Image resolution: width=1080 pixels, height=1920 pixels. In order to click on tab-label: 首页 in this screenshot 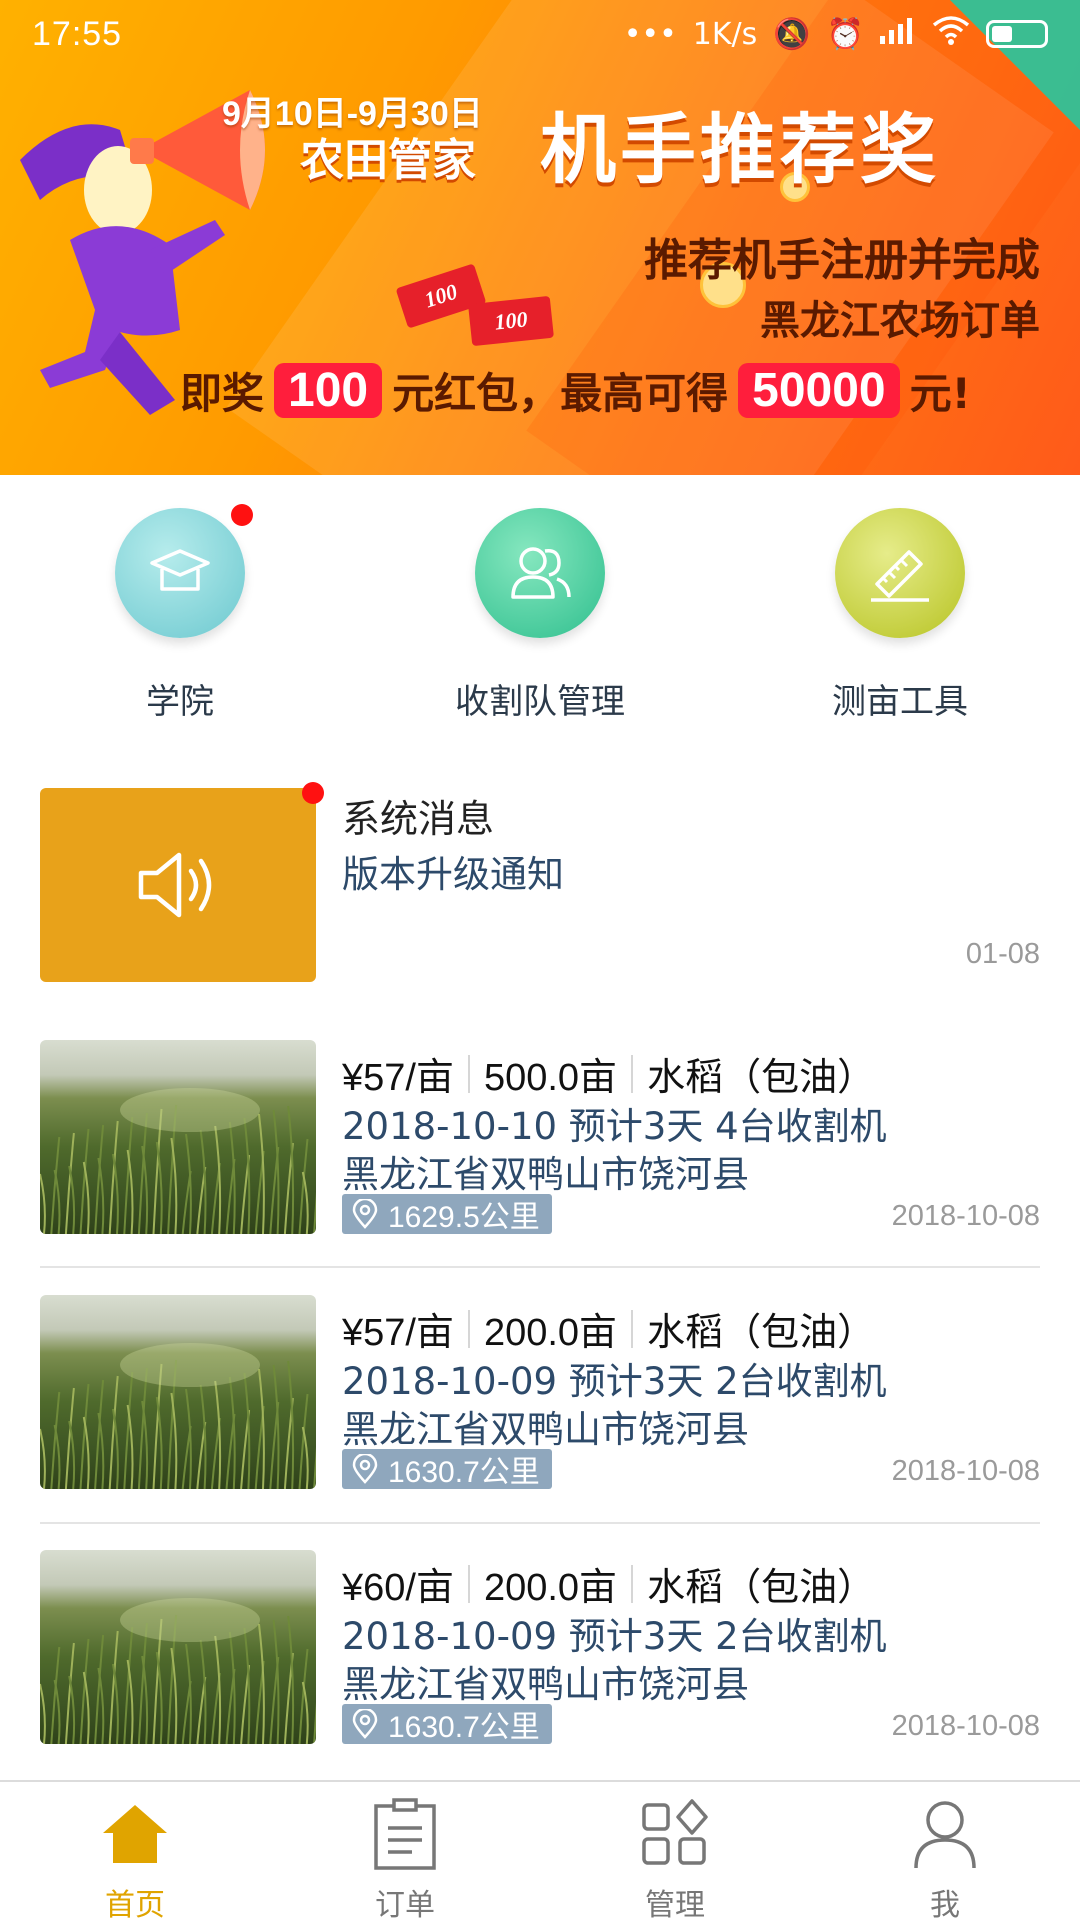, I will do `click(135, 1904)`.